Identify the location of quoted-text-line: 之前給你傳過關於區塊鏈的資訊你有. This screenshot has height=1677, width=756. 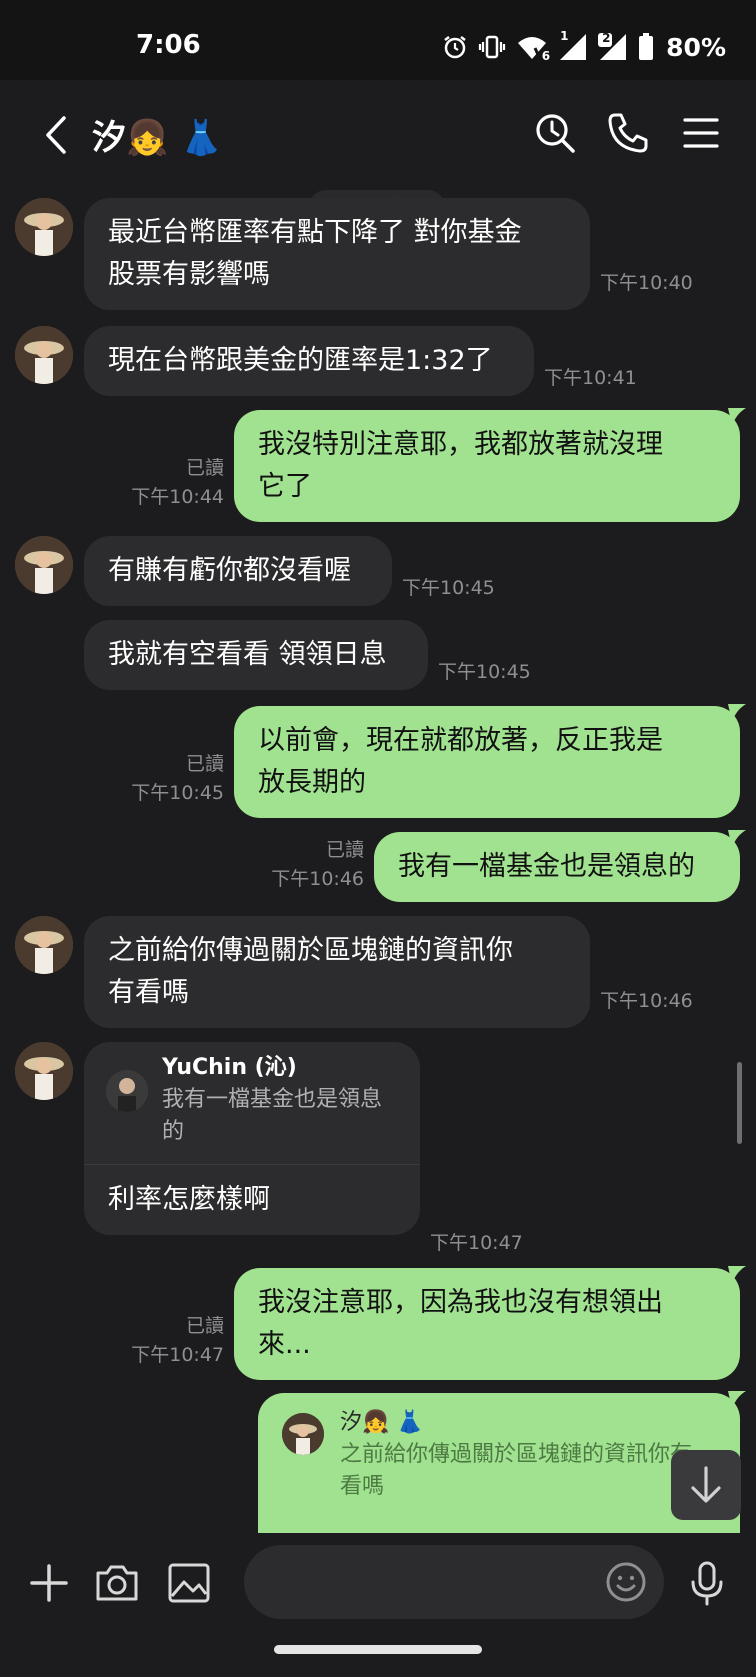
(516, 1454).